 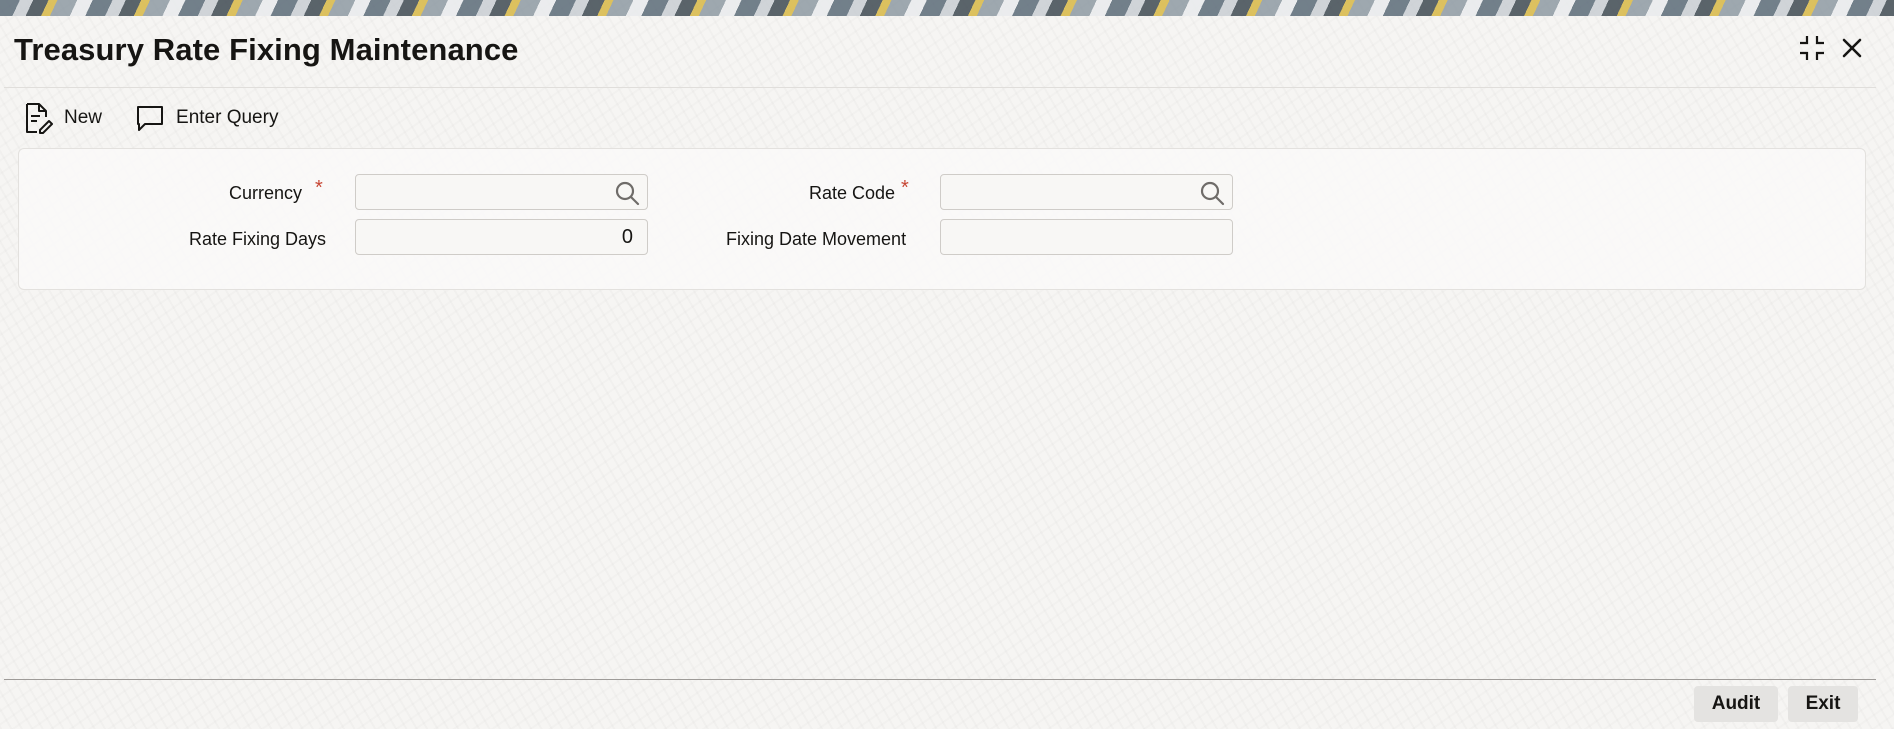 What do you see at coordinates (266, 49) in the screenshot?
I see `page-title: Treasury Rate Fixing Maintenance` at bounding box center [266, 49].